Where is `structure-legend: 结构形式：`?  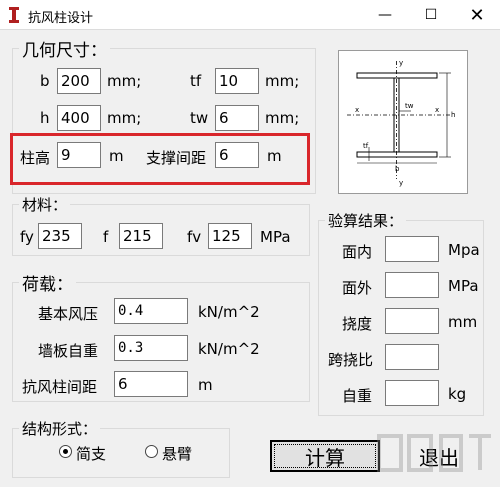
structure-legend: 结构形式： is located at coordinates (60, 429).